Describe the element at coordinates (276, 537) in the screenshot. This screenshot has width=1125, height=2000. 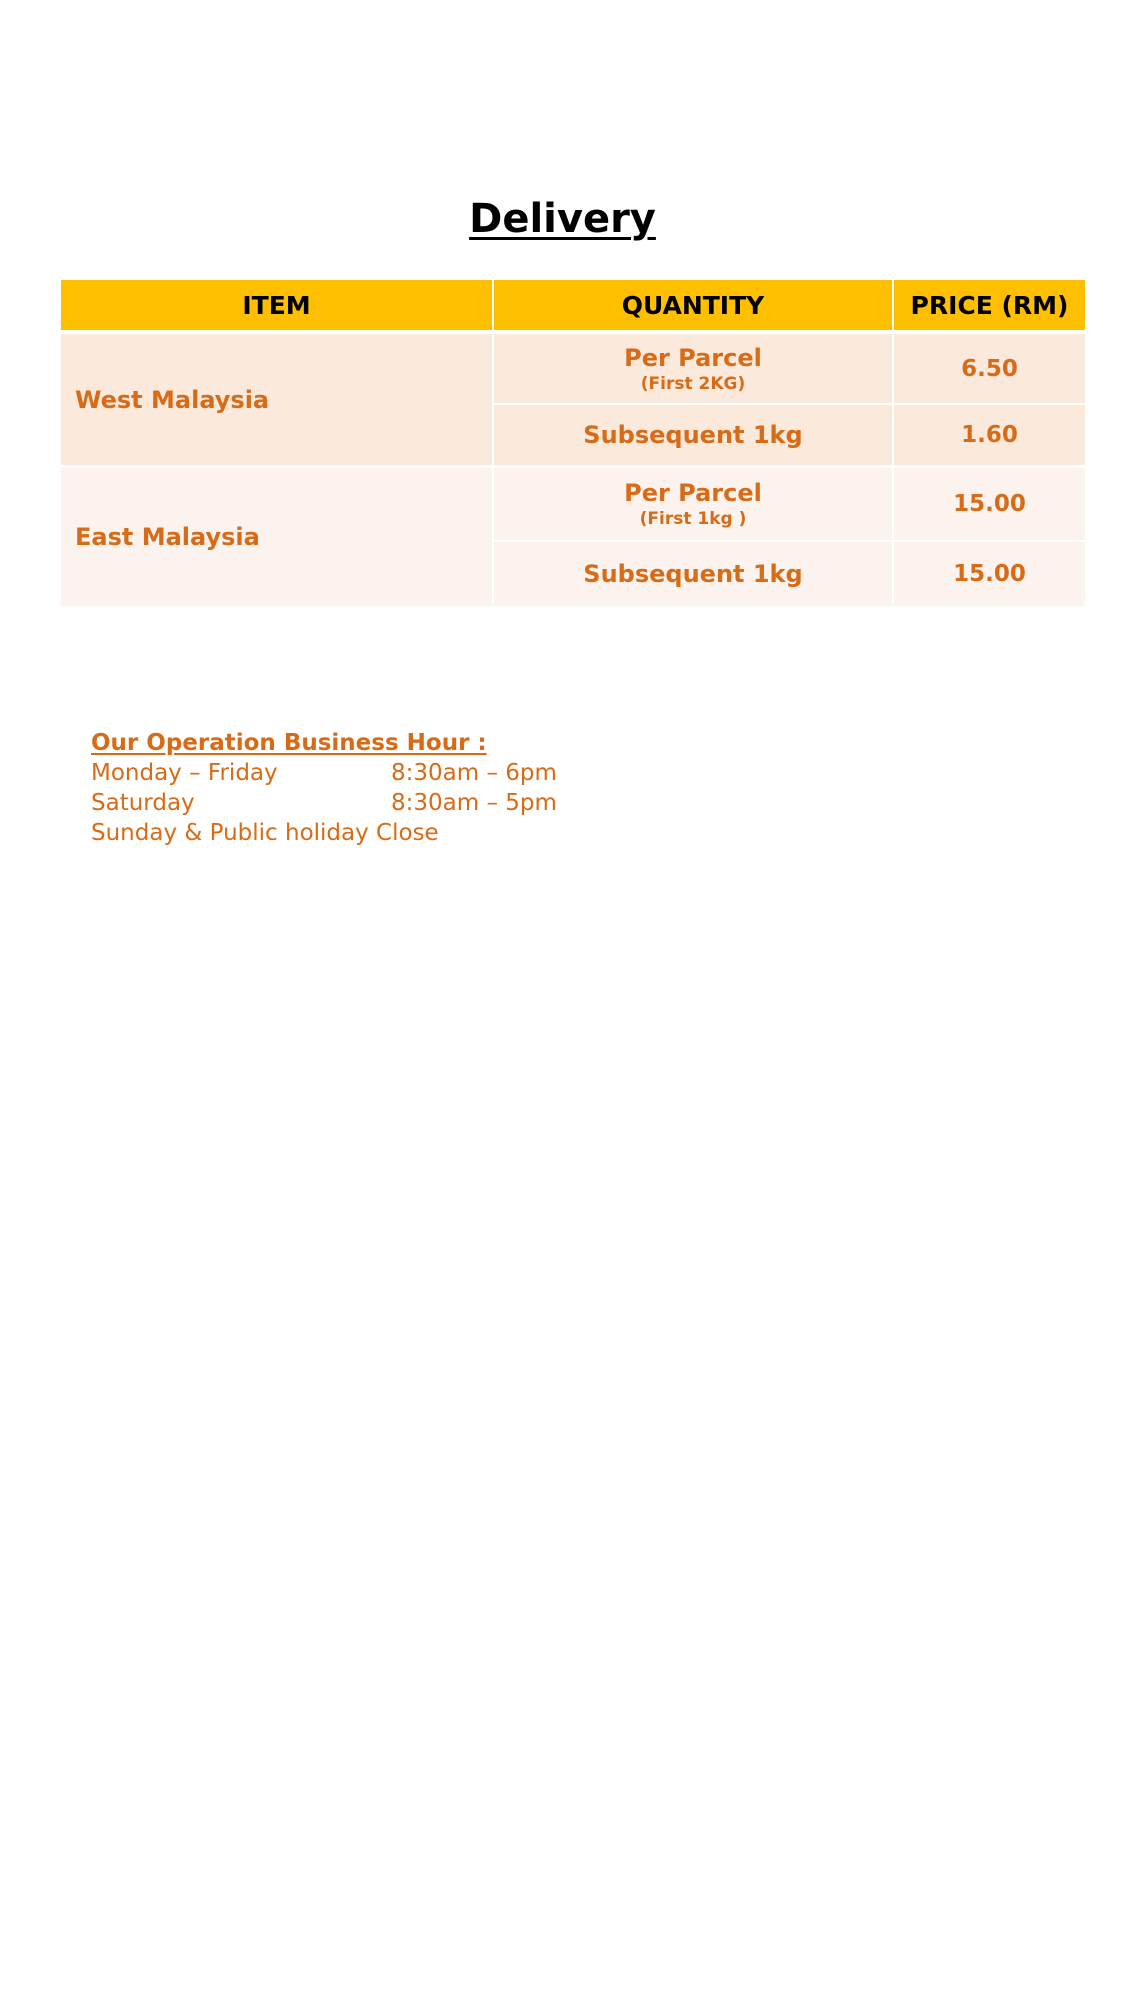
I see `region-cell-east: East Malaysia` at that location.